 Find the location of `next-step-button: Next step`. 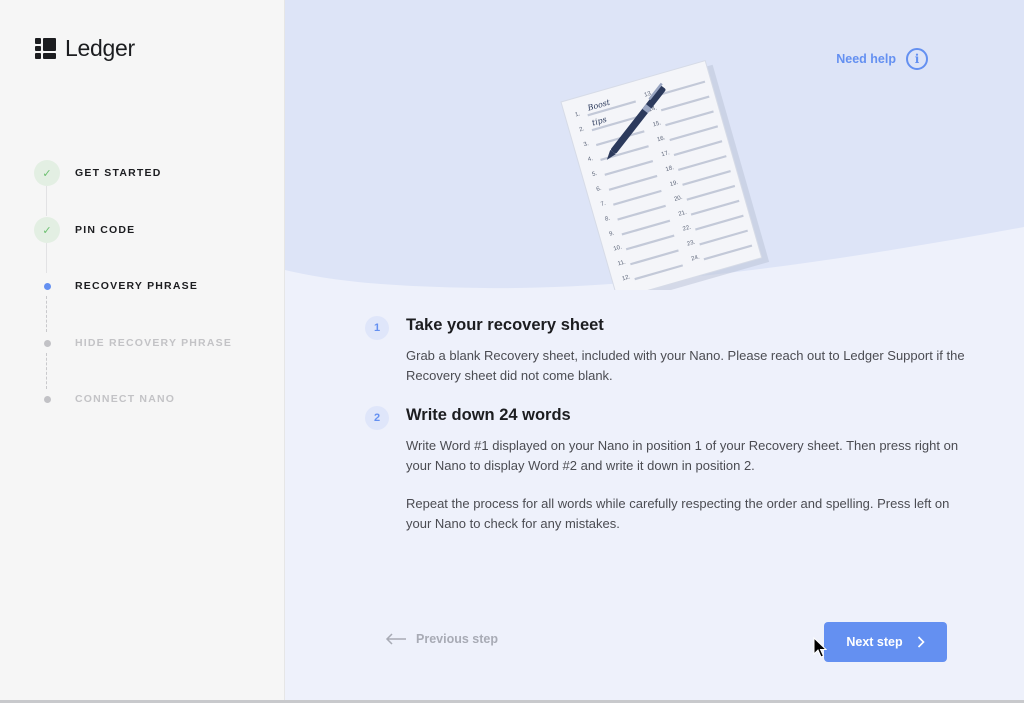

next-step-button: Next step is located at coordinates (885, 642).